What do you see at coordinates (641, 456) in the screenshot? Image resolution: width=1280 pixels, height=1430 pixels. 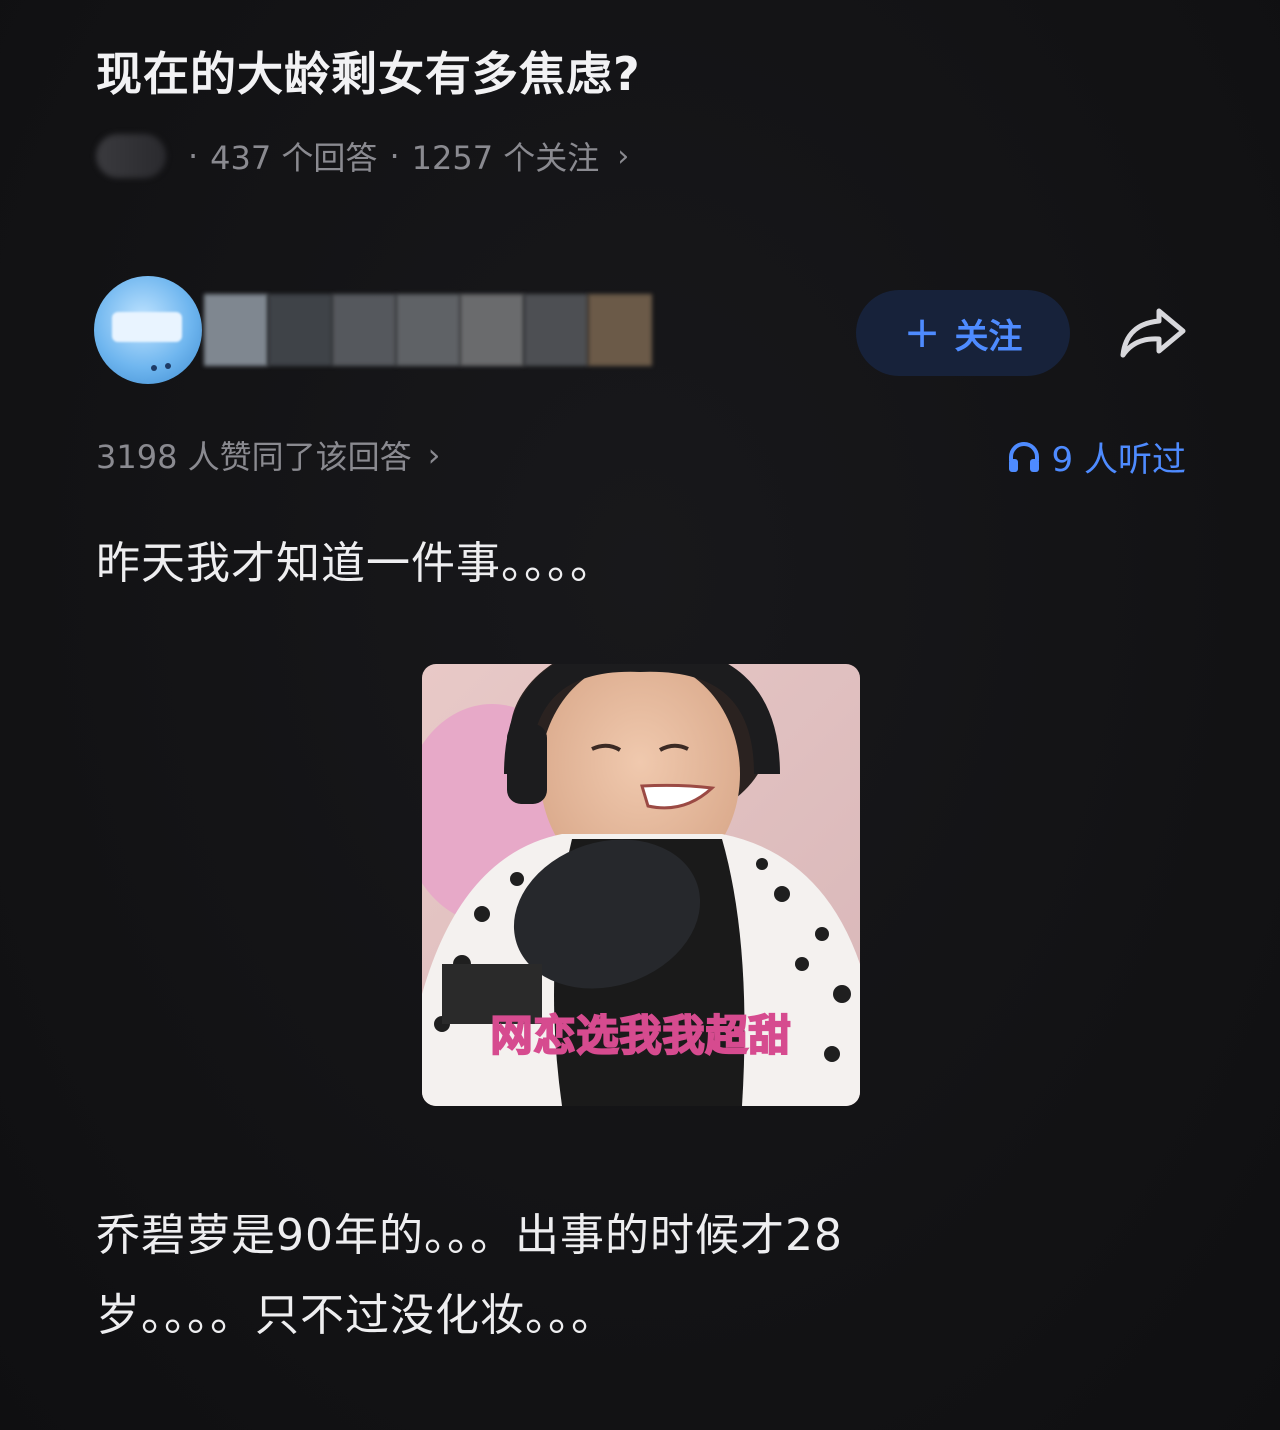 I see `answer-stats-row: 3198 人赞同了该回答 › 9 人听过` at bounding box center [641, 456].